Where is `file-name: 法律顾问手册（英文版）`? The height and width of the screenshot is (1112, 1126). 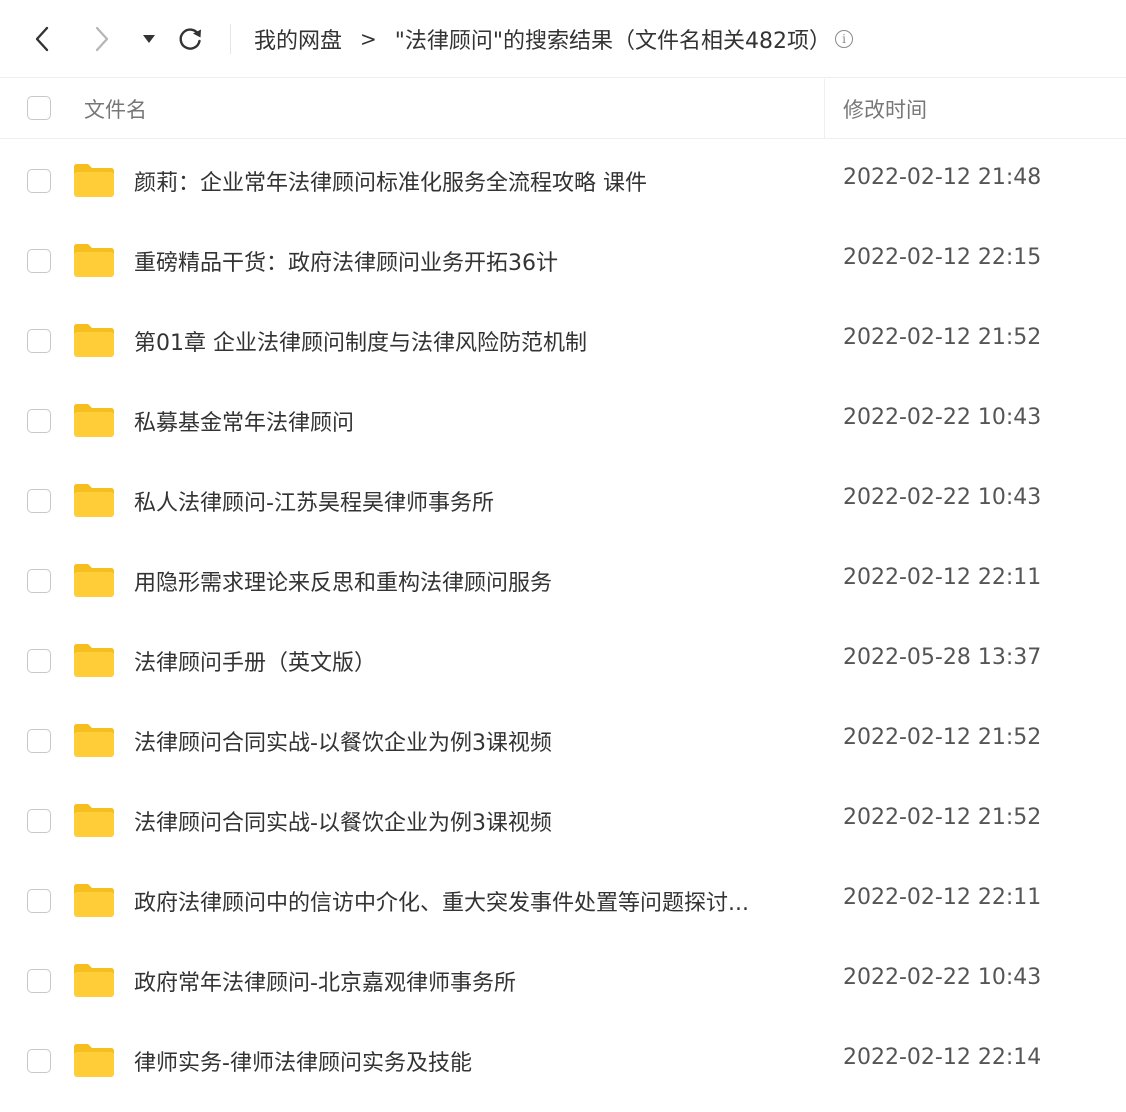
file-name: 法律顾问手册（英文版） is located at coordinates (469, 661).